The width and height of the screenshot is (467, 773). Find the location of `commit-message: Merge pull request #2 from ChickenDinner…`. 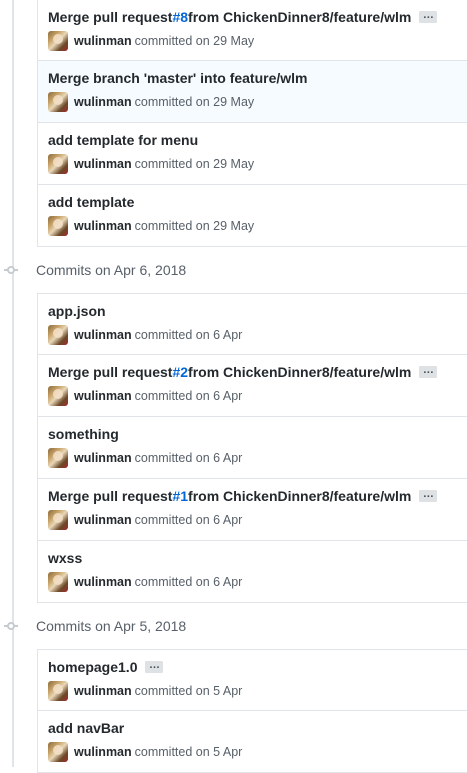

commit-message: Merge pull request #2 from ChickenDinner… is located at coordinates (257, 372).